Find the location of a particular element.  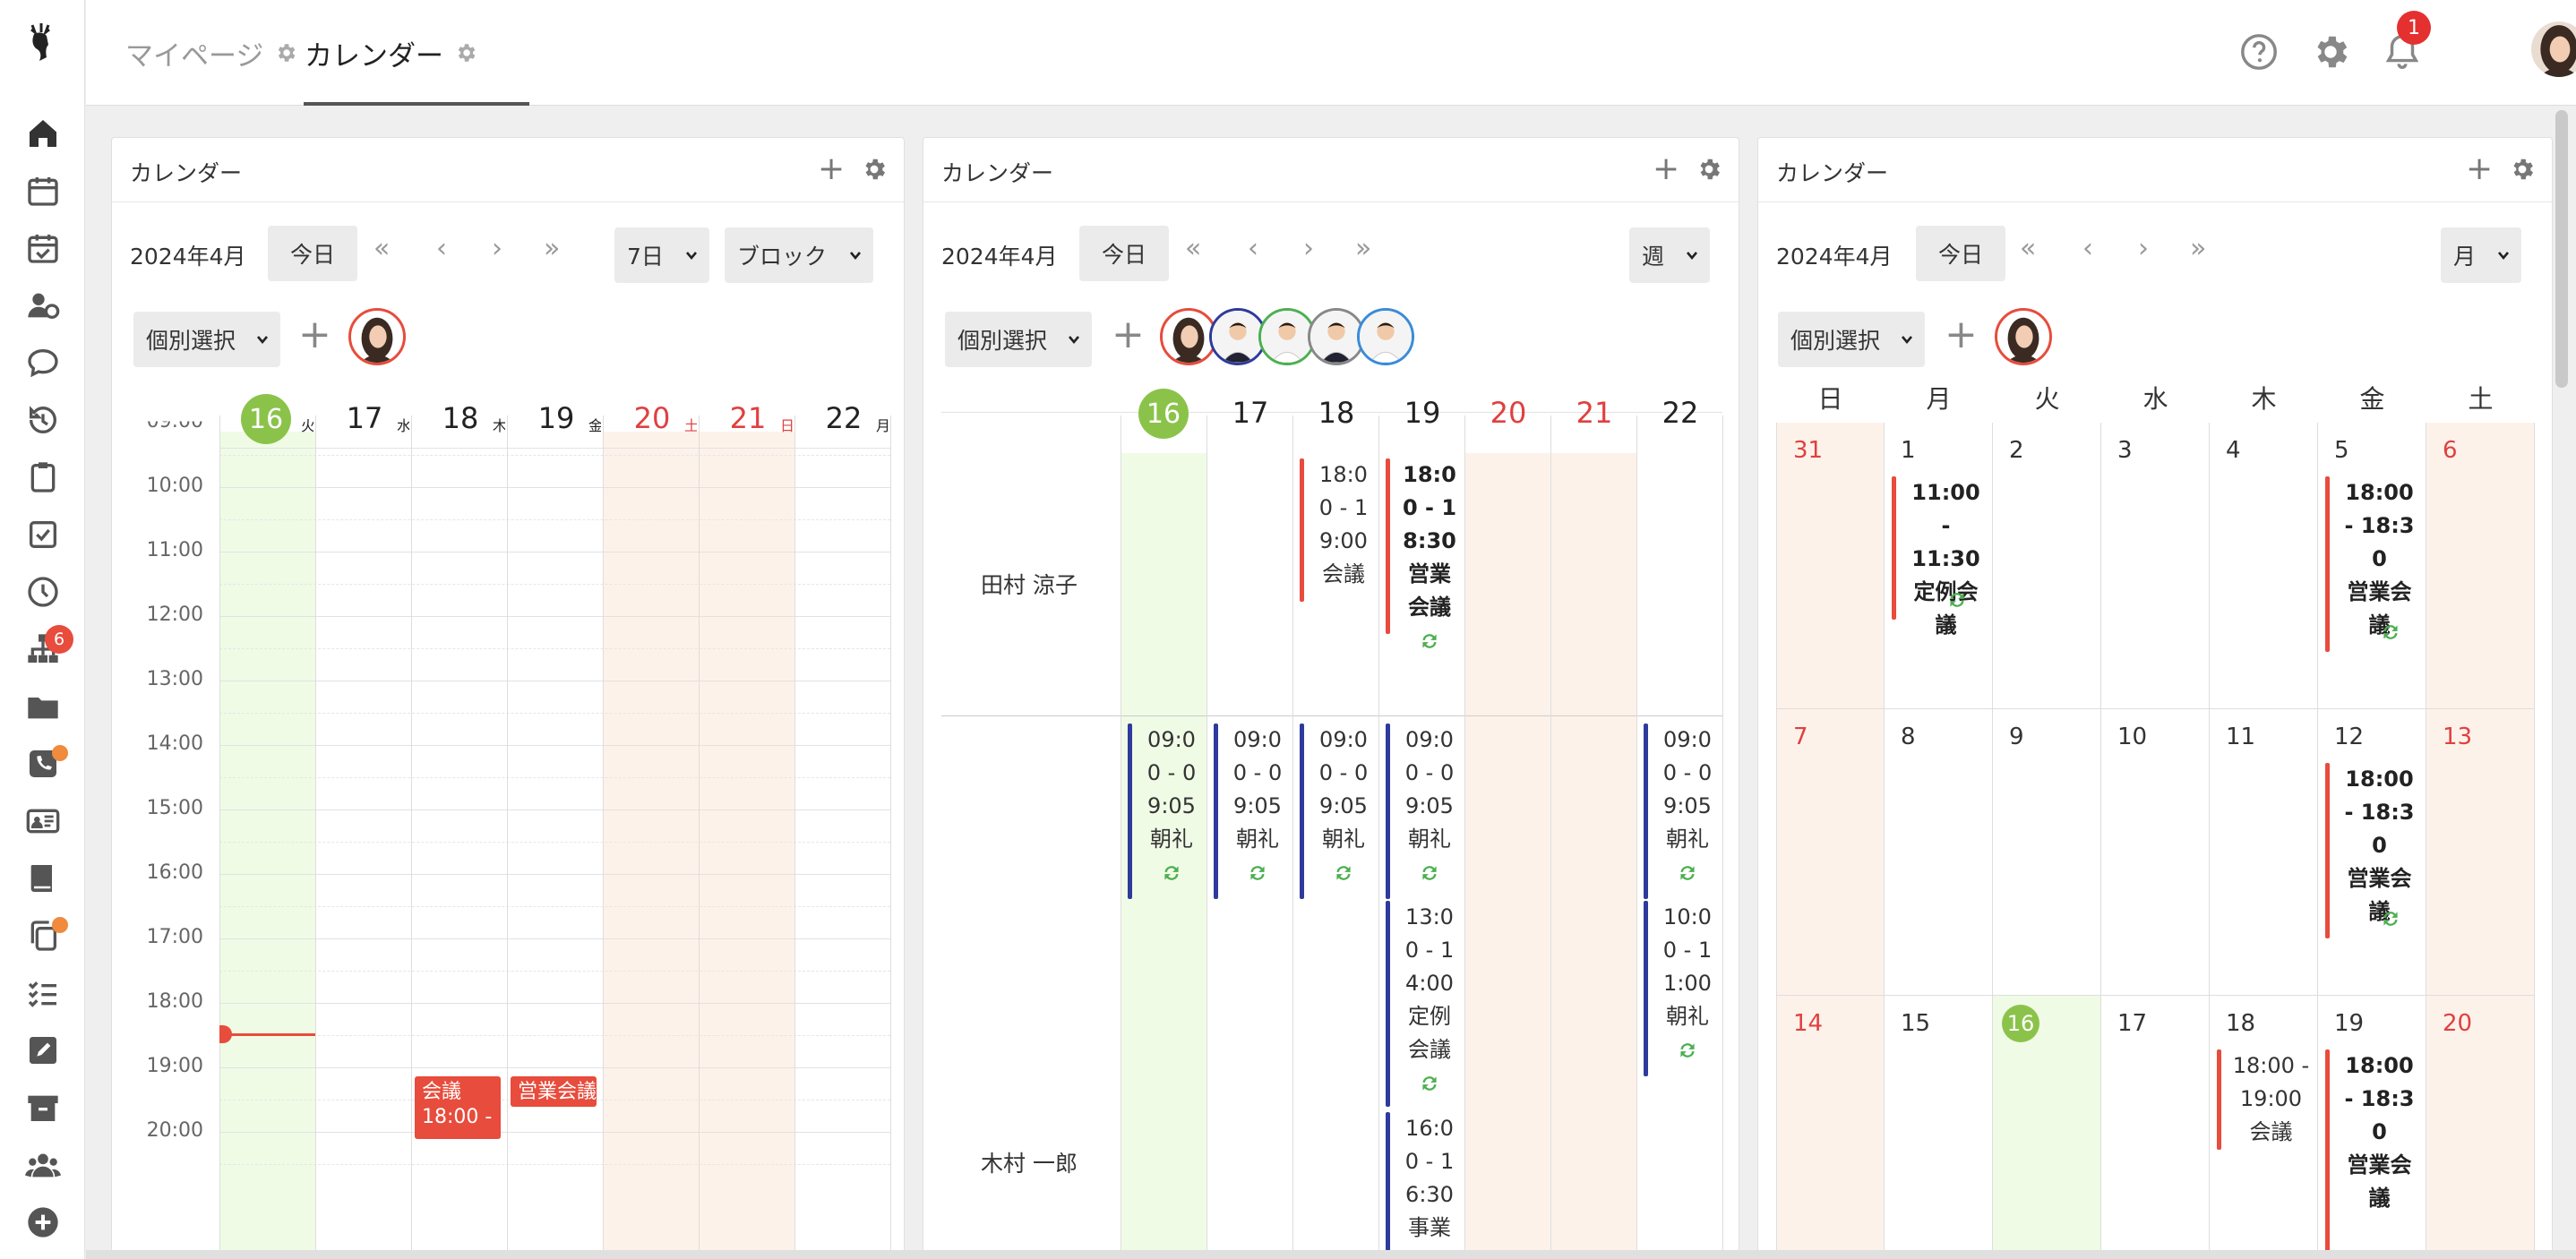

sidebar-item-clock is located at coordinates (42, 592).